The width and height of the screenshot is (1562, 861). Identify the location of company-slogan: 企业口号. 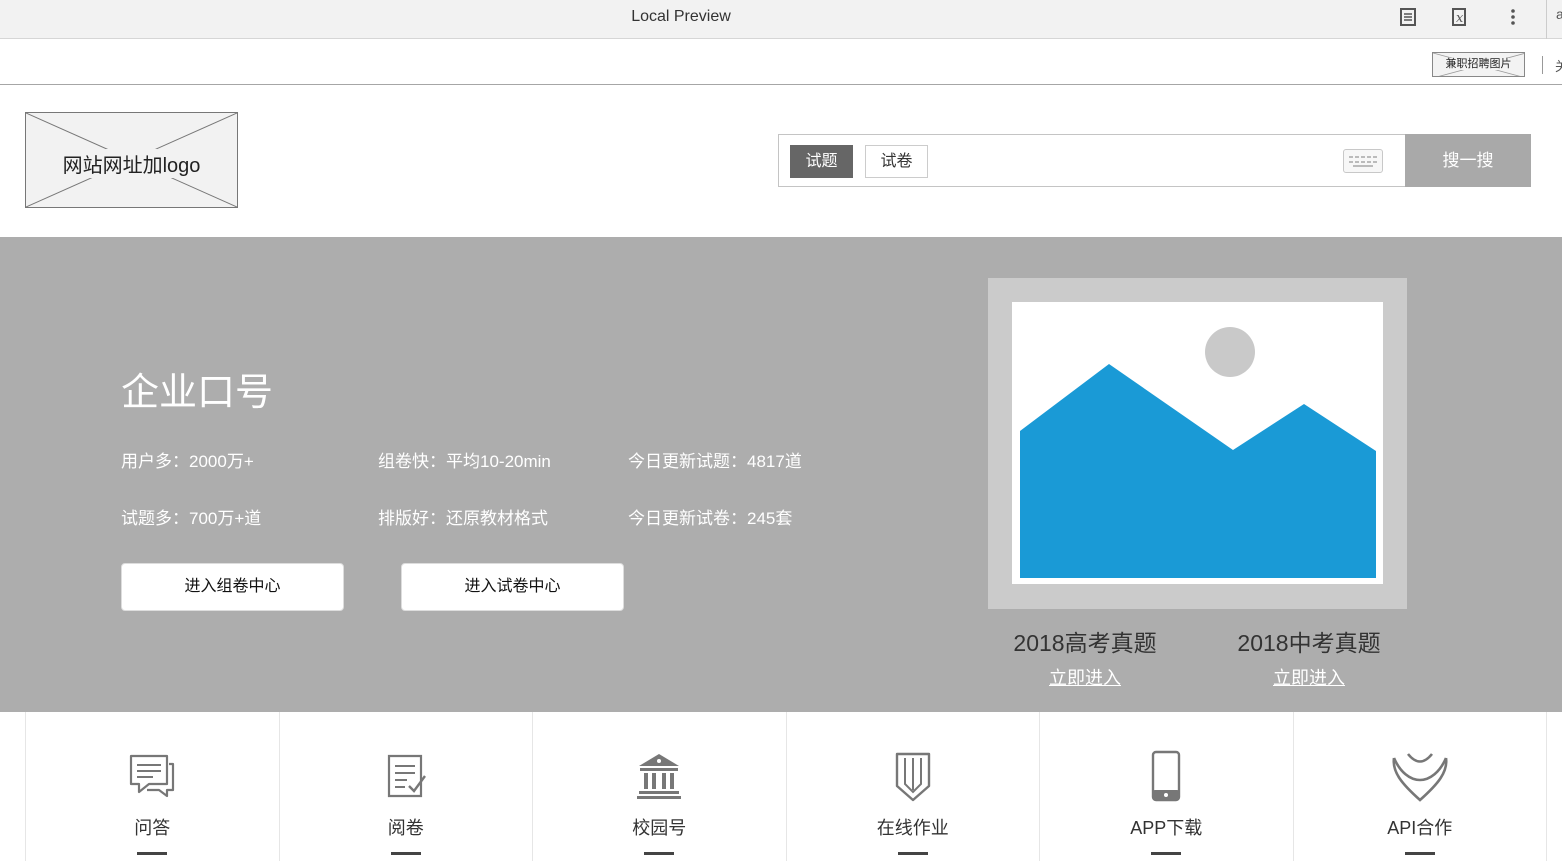
(197, 393).